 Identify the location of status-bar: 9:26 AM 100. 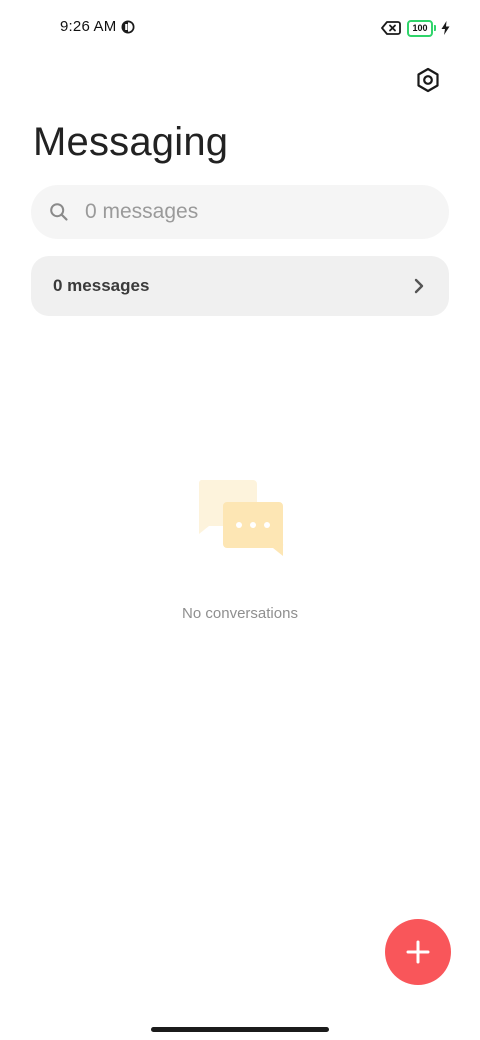
(240, 28).